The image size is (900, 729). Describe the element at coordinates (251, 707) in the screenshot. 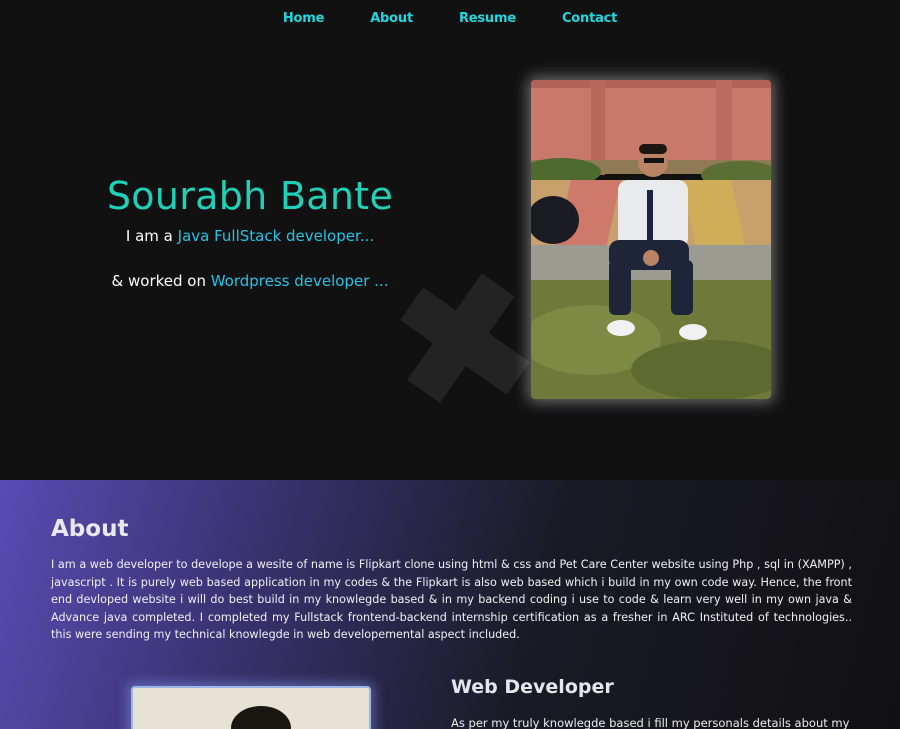

I see `secondary-profile-photo` at that location.